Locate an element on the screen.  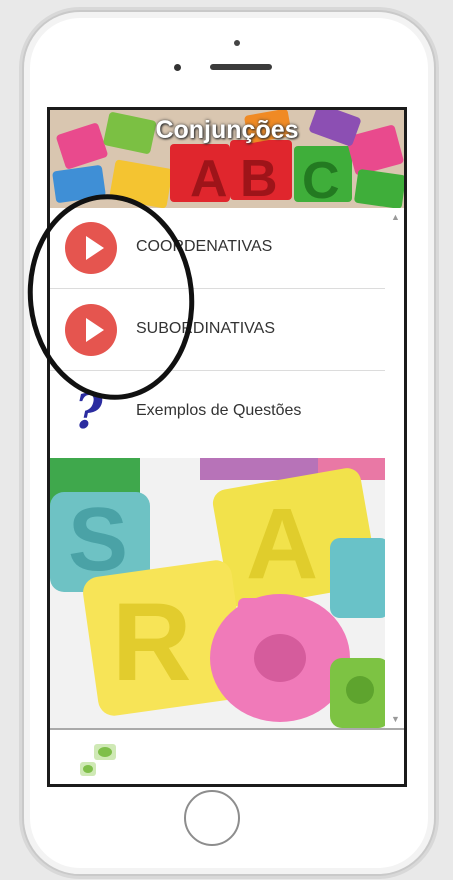
sensor-icon is located at coordinates (177, 67).